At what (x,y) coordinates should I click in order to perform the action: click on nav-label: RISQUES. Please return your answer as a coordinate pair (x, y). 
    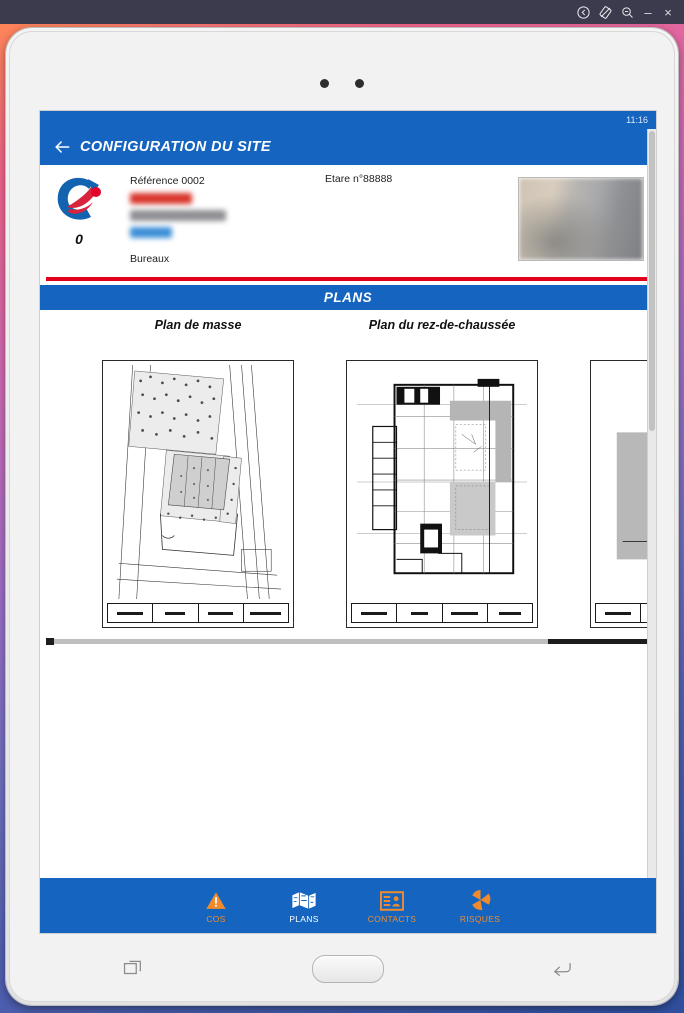
    Looking at the image, I should click on (480, 919).